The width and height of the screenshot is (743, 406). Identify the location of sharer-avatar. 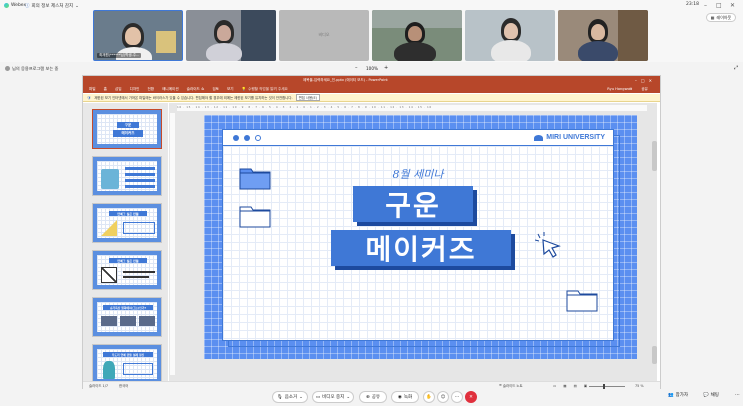
(7, 68).